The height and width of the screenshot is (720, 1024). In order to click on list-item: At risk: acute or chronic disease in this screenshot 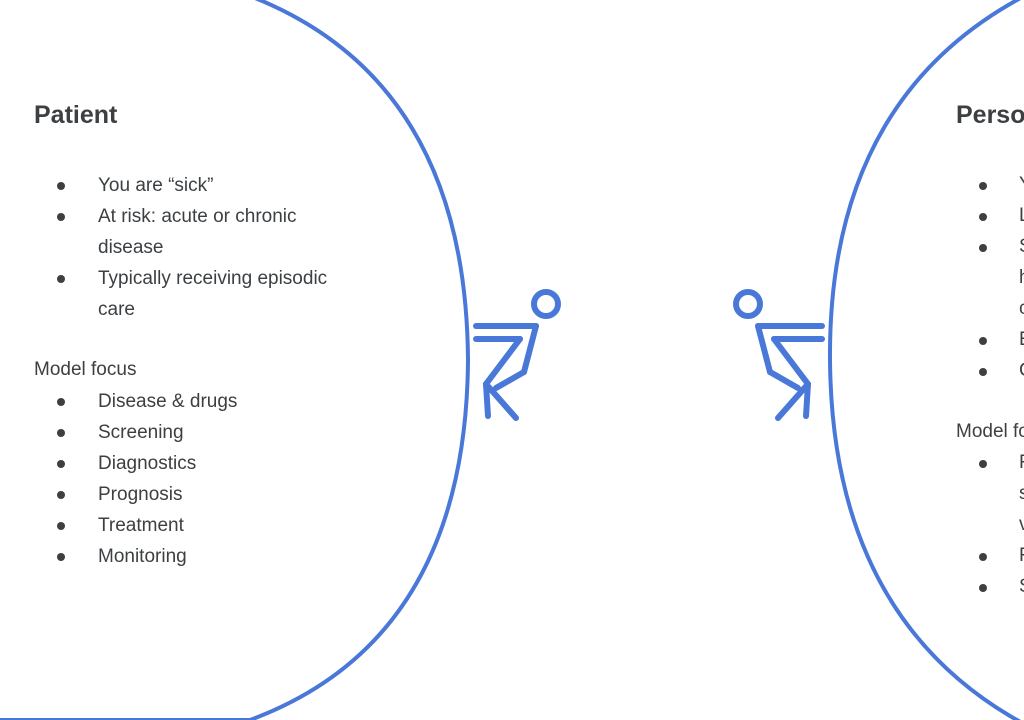, I will do `click(199, 232)`.